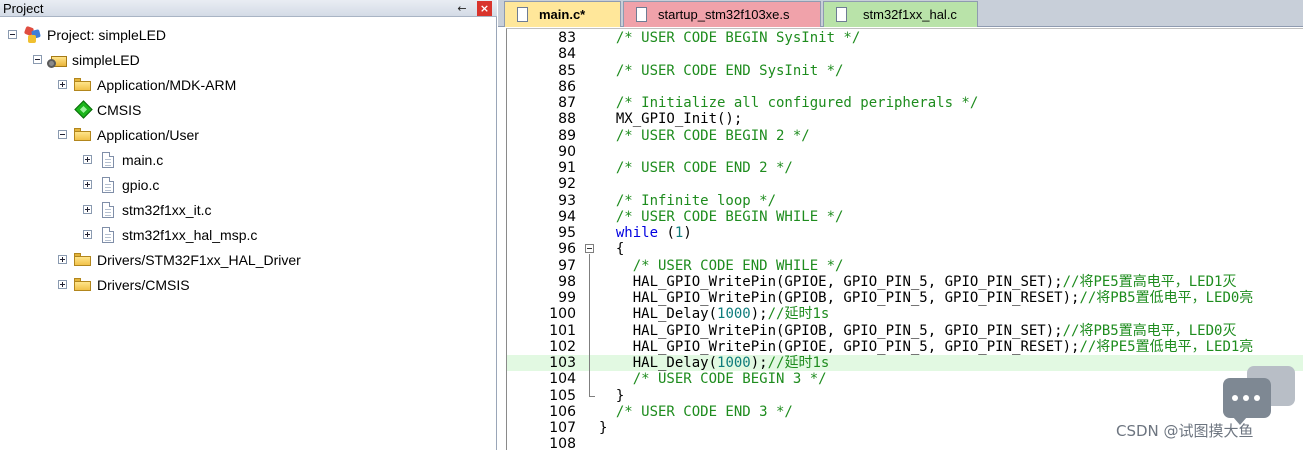  What do you see at coordinates (1259, 395) in the screenshot?
I see `chat-bubble-icon` at bounding box center [1259, 395].